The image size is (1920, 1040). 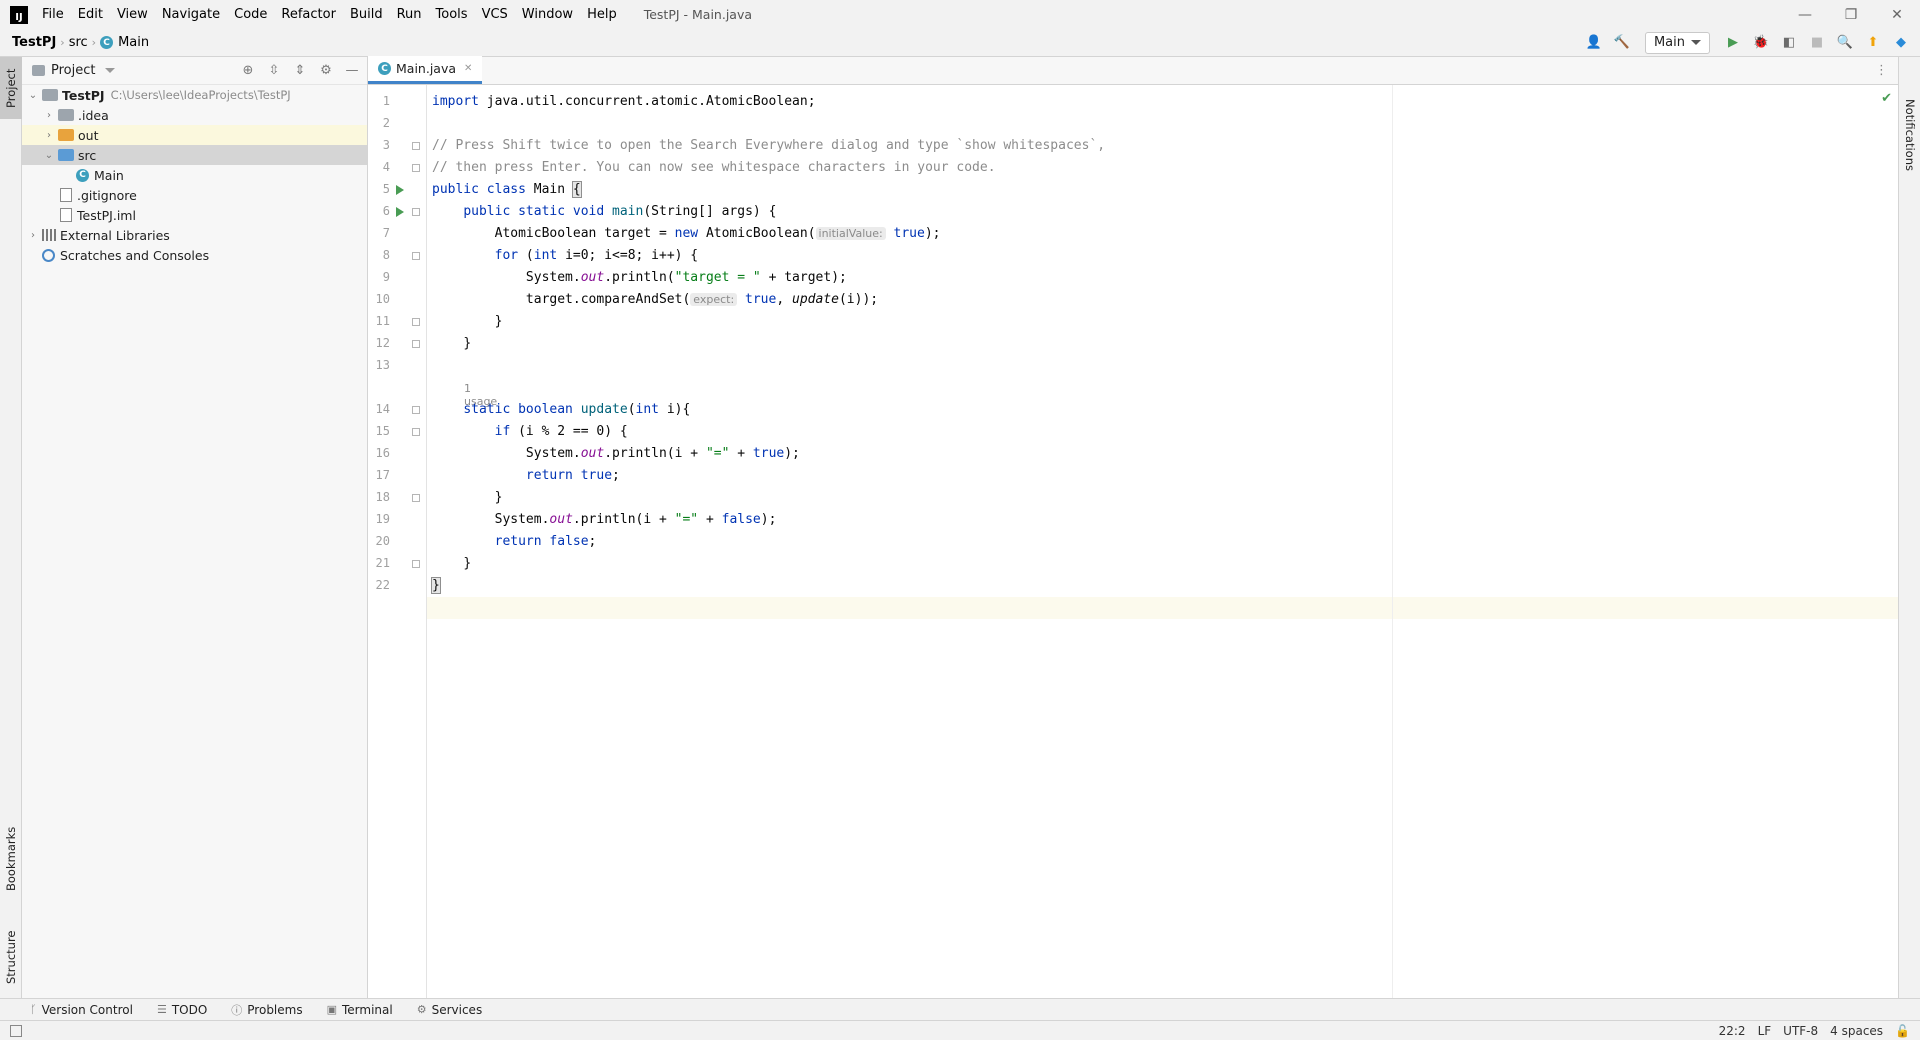 What do you see at coordinates (16, 1030) in the screenshot?
I see `tool-windows-toggle-icon` at bounding box center [16, 1030].